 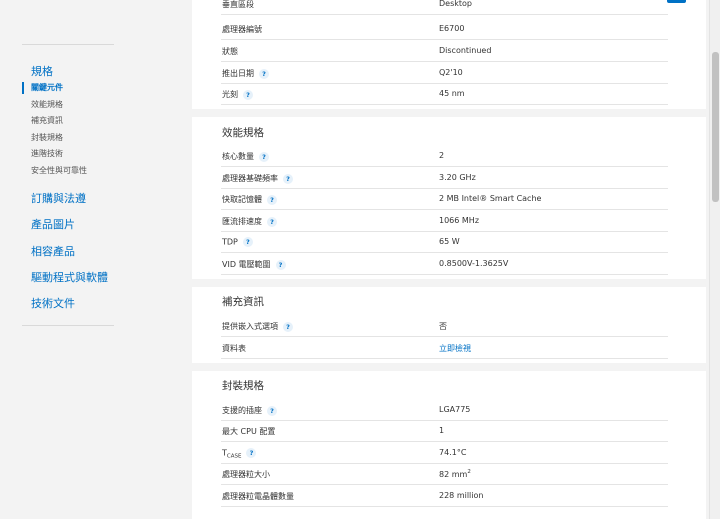 I want to click on row-label-text: 快取記憶體, so click(x=242, y=199).